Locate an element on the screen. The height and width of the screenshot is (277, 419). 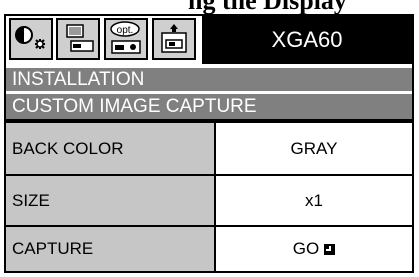
image-icon is located at coordinates (80, 38).